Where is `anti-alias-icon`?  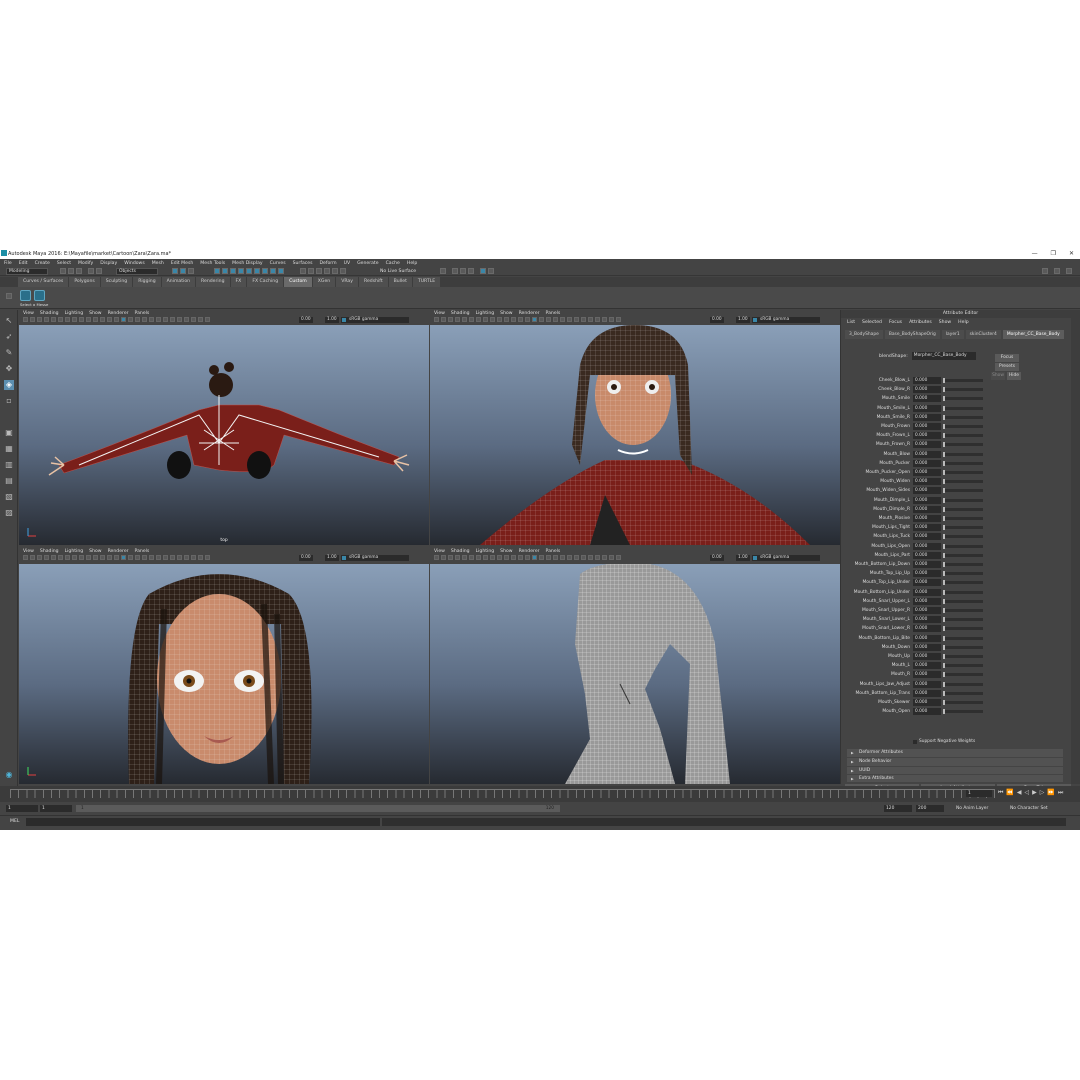 anti-alias-icon is located at coordinates (165, 319).